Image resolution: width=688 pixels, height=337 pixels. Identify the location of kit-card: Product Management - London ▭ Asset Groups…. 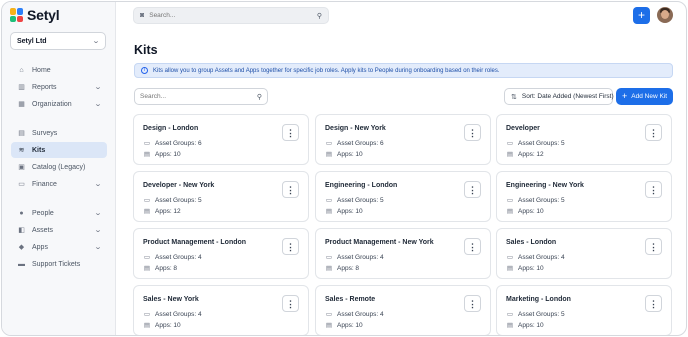
(221, 253).